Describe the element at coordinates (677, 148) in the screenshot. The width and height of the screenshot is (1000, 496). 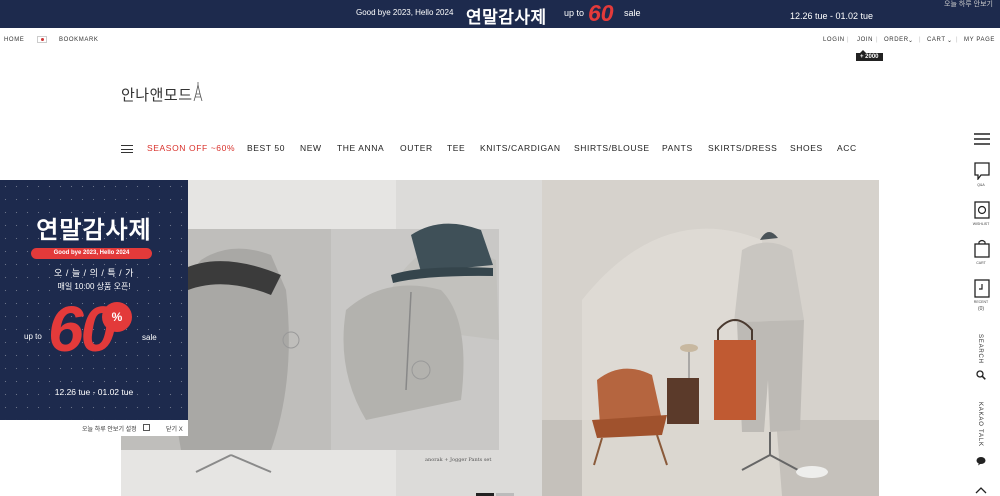
I see `nav-pants: PANTS` at that location.